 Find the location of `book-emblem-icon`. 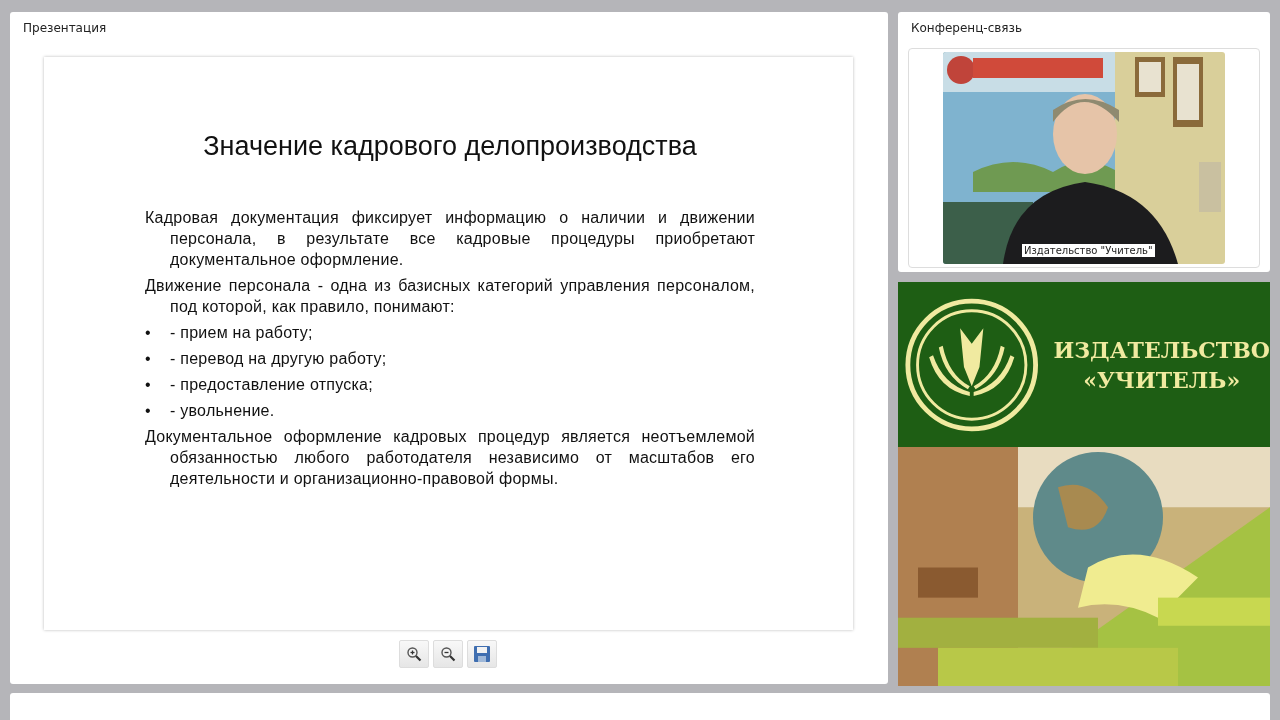

book-emblem-icon is located at coordinates (972, 364).